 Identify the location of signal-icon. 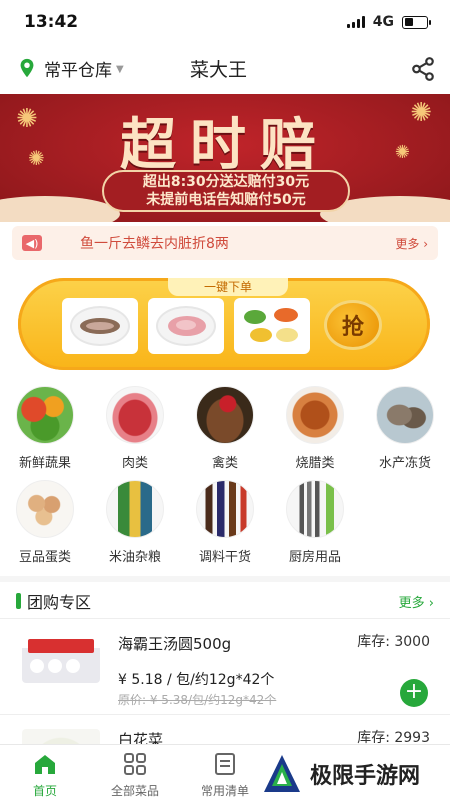
(355, 22).